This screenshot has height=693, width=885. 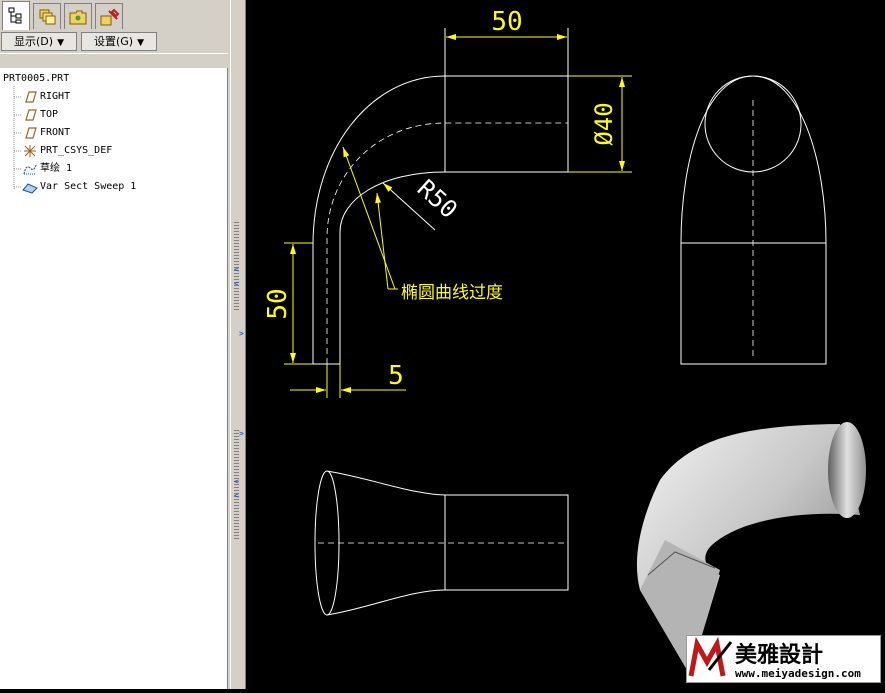 I want to click on brand-logo-icon: 美雅設計 www.meiyadesign.com, so click(x=774, y=658).